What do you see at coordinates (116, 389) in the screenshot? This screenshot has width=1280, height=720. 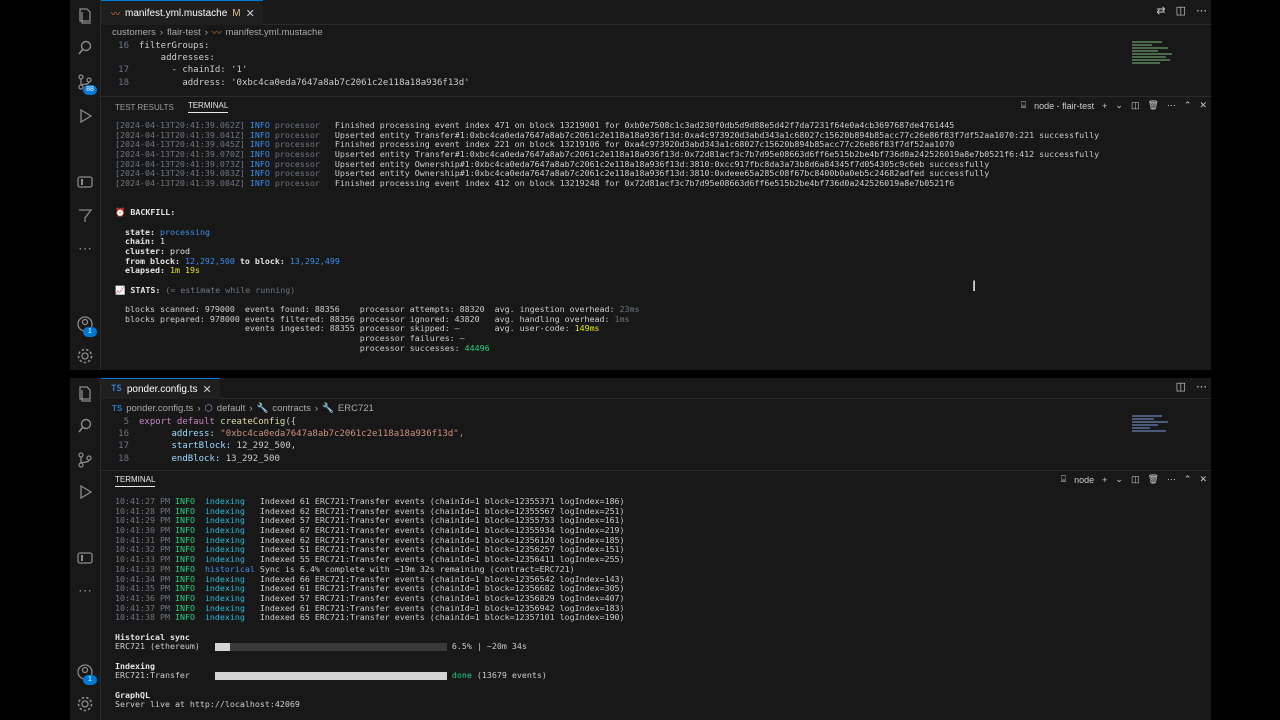 I see `typescript-icon: TS` at bounding box center [116, 389].